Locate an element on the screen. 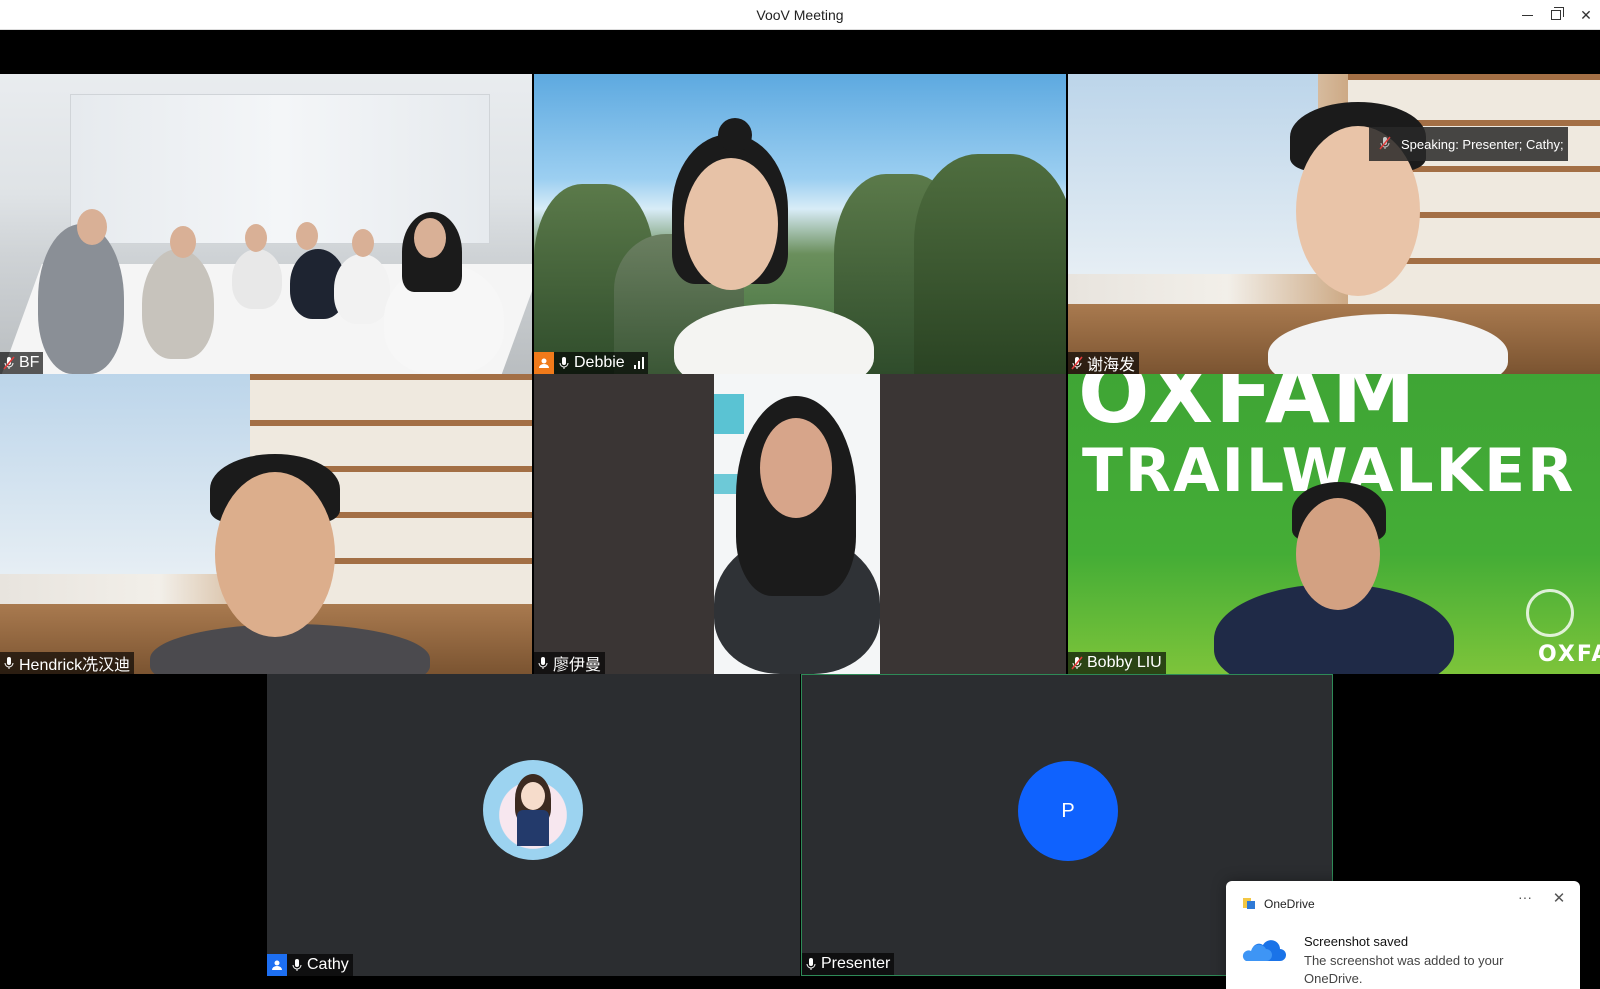 The width and height of the screenshot is (1600, 989). presenter-avatar: P is located at coordinates (1068, 811).